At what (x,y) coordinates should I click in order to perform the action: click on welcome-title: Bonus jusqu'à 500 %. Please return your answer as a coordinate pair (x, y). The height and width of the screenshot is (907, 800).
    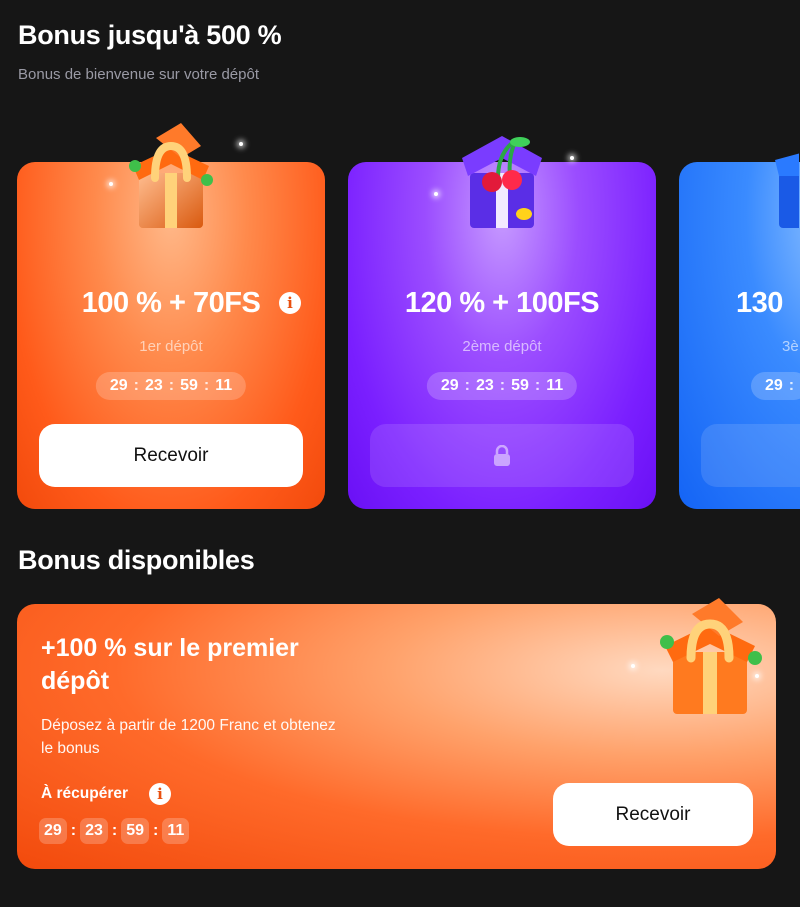
    Looking at the image, I should click on (150, 35).